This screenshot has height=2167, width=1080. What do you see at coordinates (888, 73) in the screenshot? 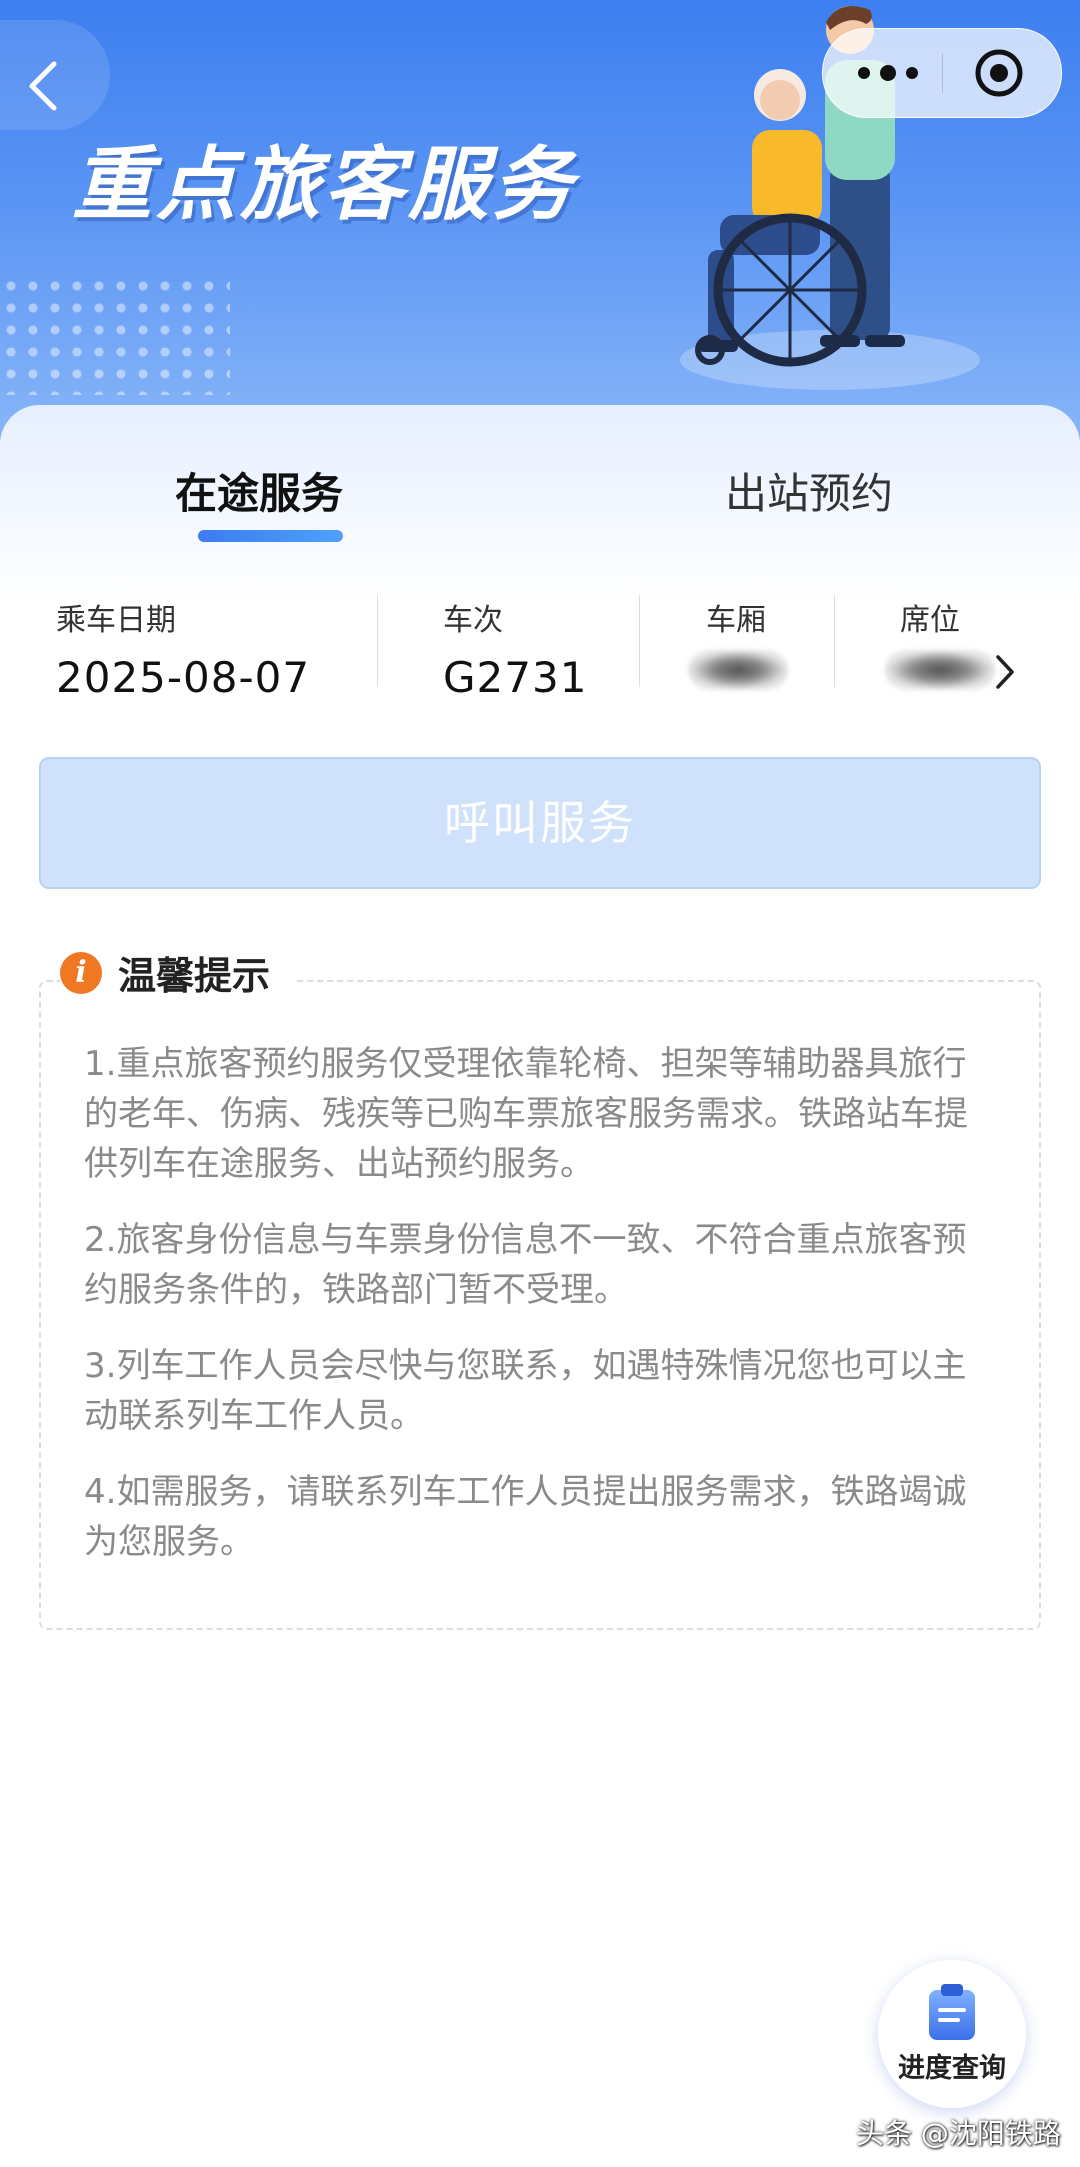
I see `more-dots-icon` at bounding box center [888, 73].